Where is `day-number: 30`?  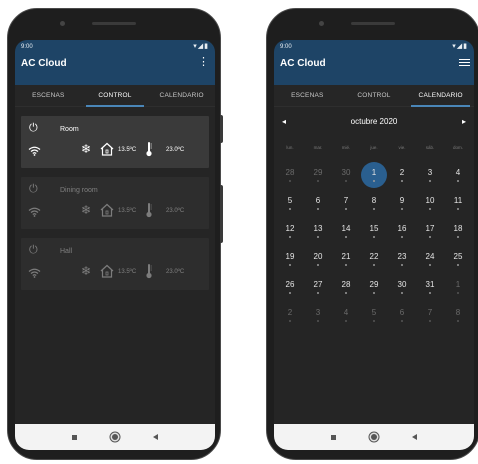 day-number: 30 is located at coordinates (402, 284).